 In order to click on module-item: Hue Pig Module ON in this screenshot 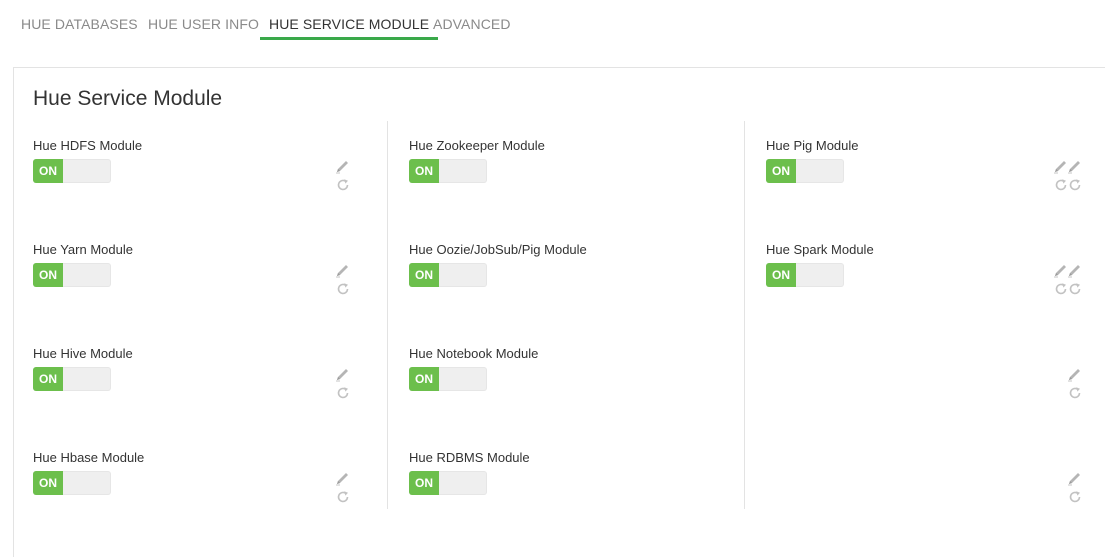, I will do `click(935, 188)`.